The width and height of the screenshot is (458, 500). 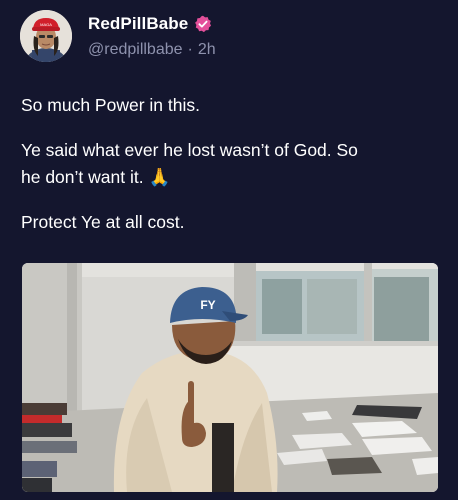 I want to click on author-meta-row: @redpillbabe · 2h, so click(x=152, y=50).